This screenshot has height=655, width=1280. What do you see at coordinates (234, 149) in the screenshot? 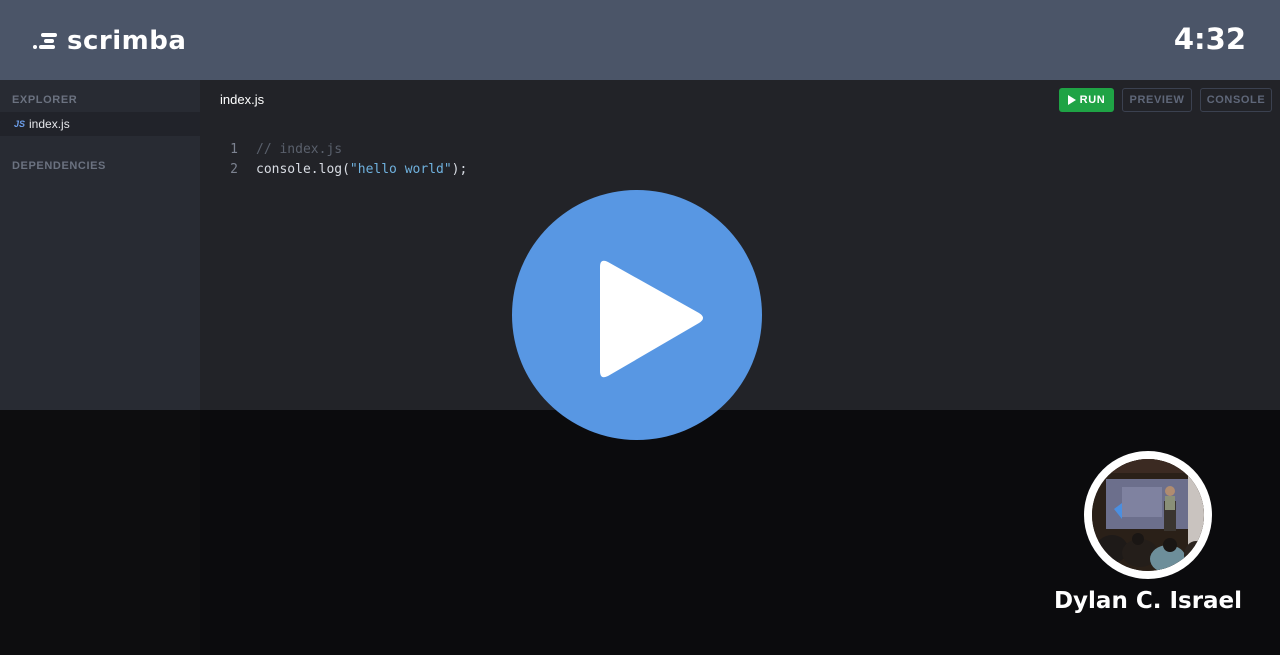
I see `line-number: 1` at bounding box center [234, 149].